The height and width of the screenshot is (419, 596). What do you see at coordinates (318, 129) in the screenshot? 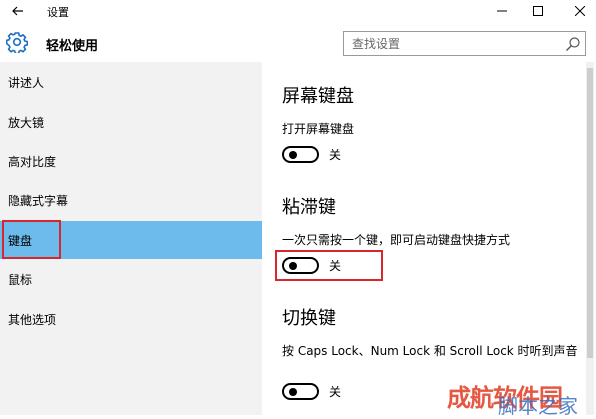
I see `on-screen-keyboard-desc: 打开屏幕键盘` at bounding box center [318, 129].